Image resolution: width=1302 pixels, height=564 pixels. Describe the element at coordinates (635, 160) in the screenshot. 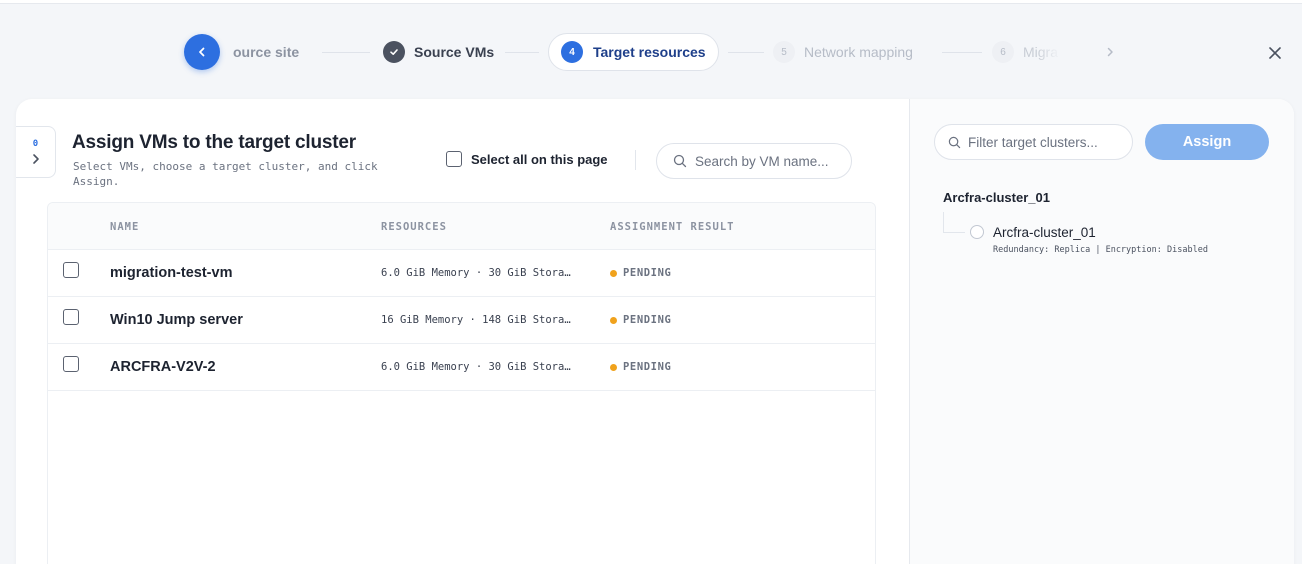

I see `divider` at that location.